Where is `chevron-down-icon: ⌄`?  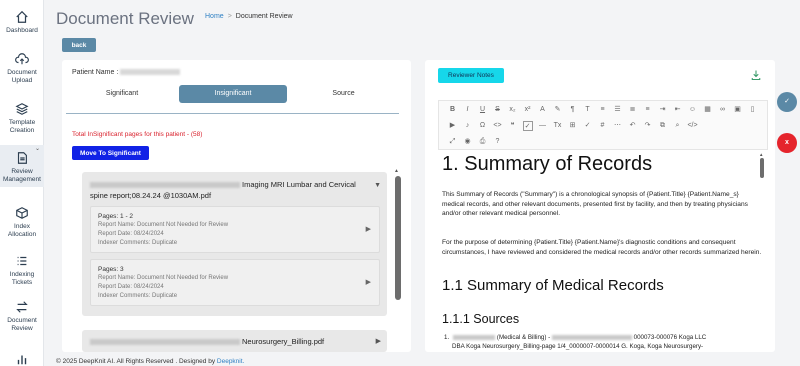
chevron-down-icon: ⌄ is located at coordinates (37, 149).